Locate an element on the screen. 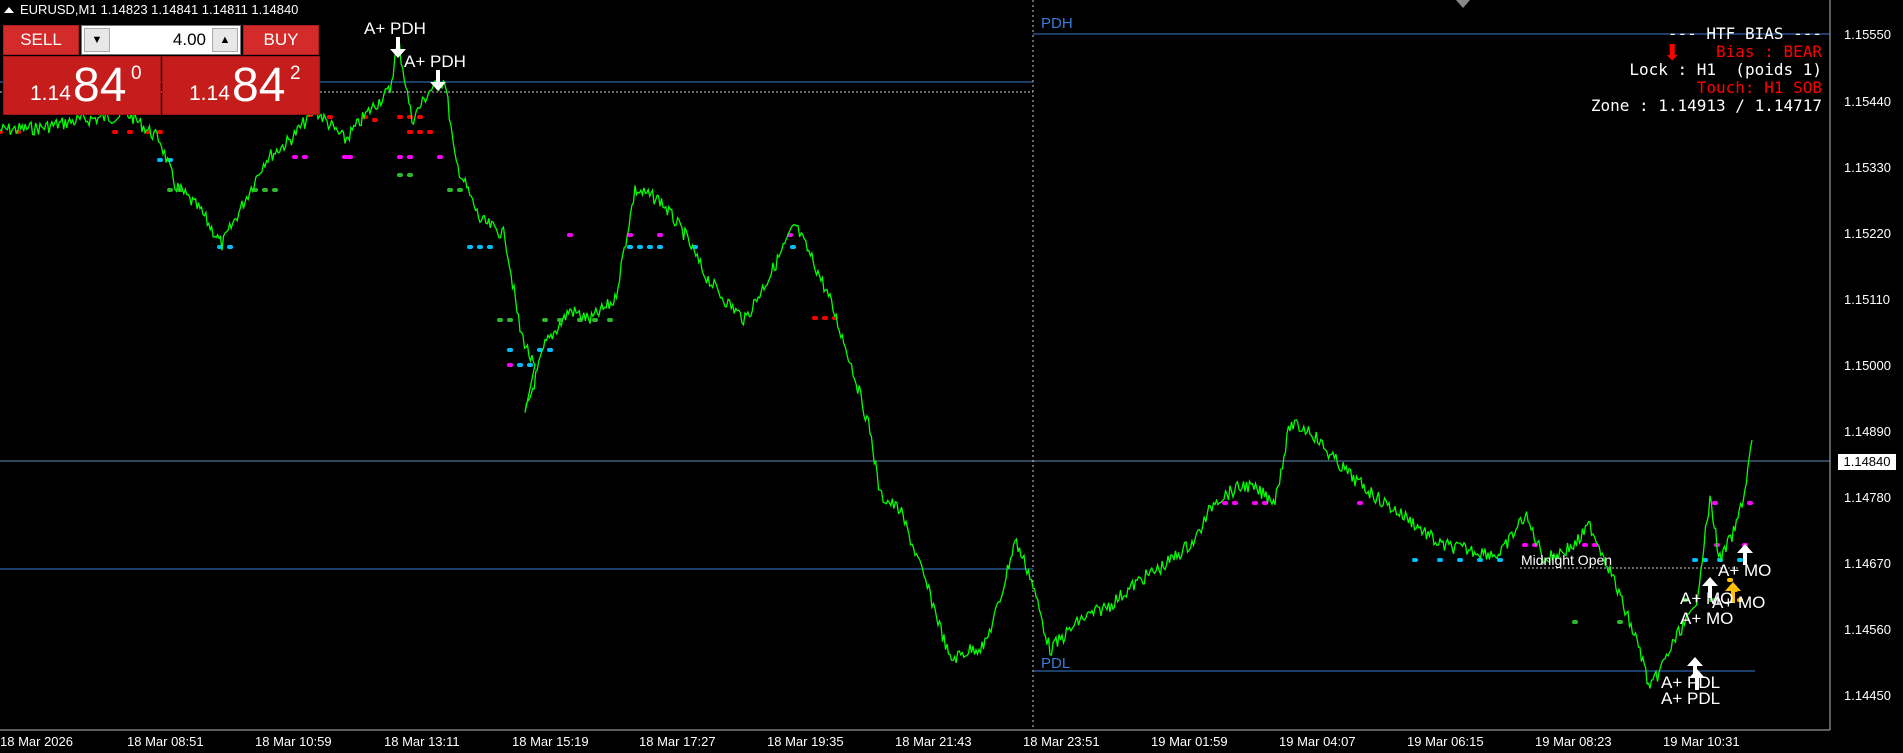 Image resolution: width=1903 pixels, height=753 pixels. volume-up-button: ▲ is located at coordinates (225, 40).